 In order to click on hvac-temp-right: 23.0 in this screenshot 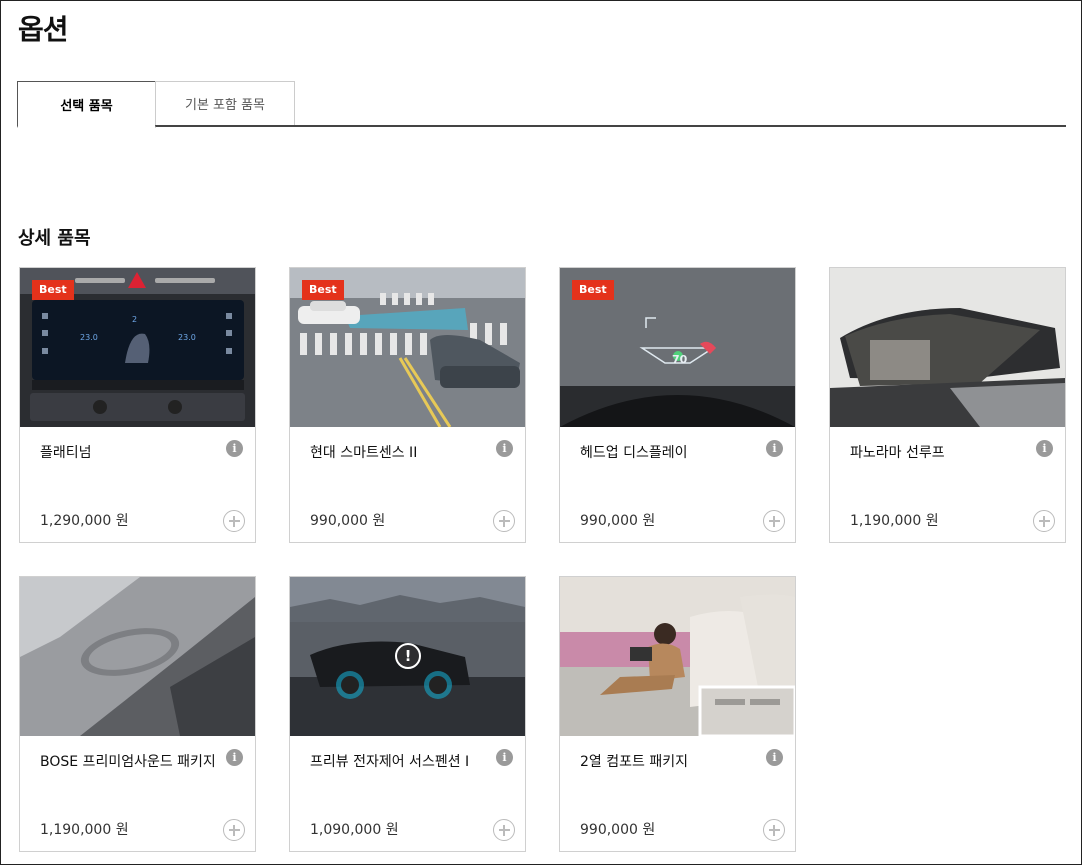, I will do `click(187, 337)`.